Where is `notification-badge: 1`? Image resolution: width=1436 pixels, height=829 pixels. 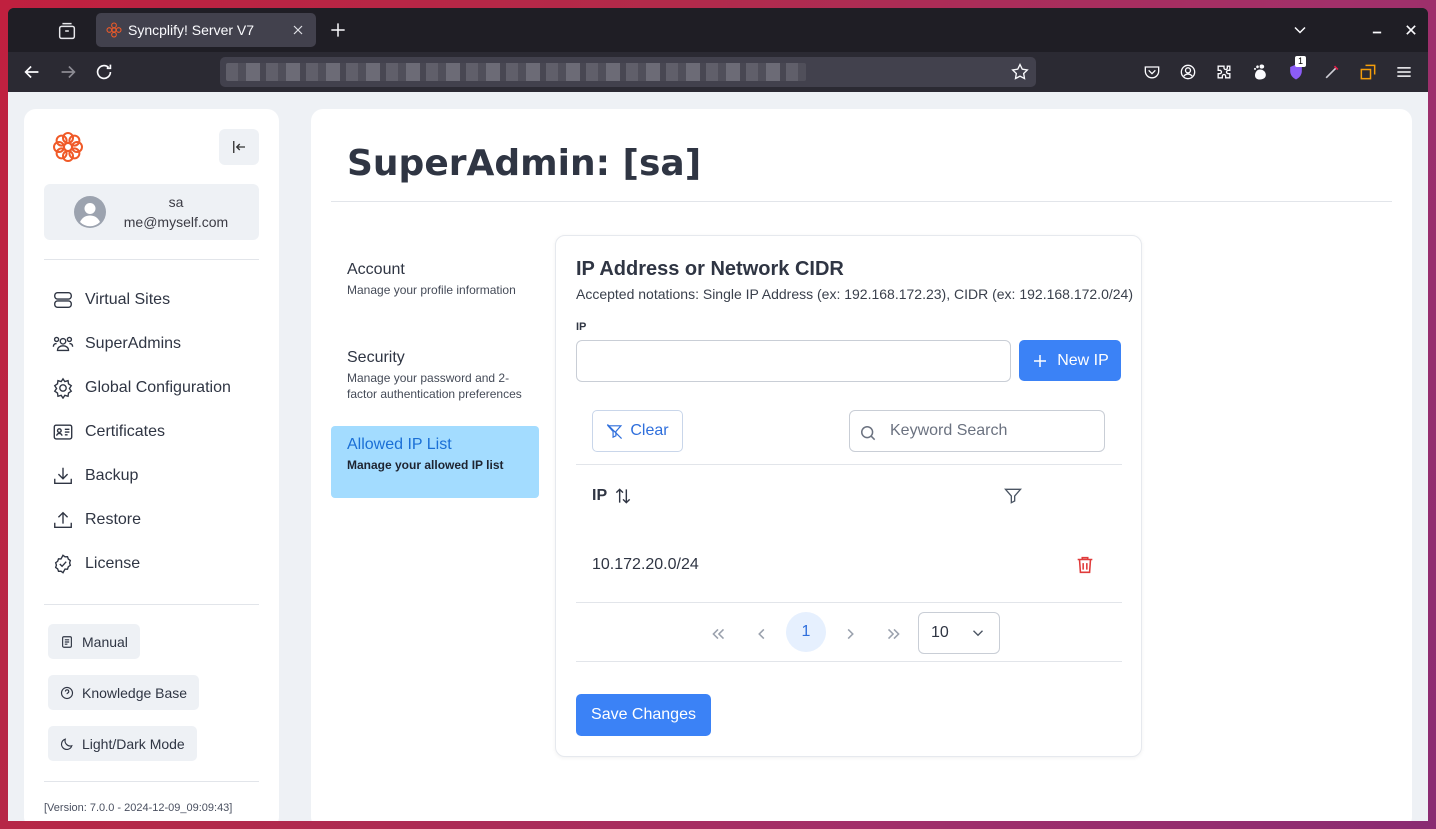 notification-badge: 1 is located at coordinates (1301, 61).